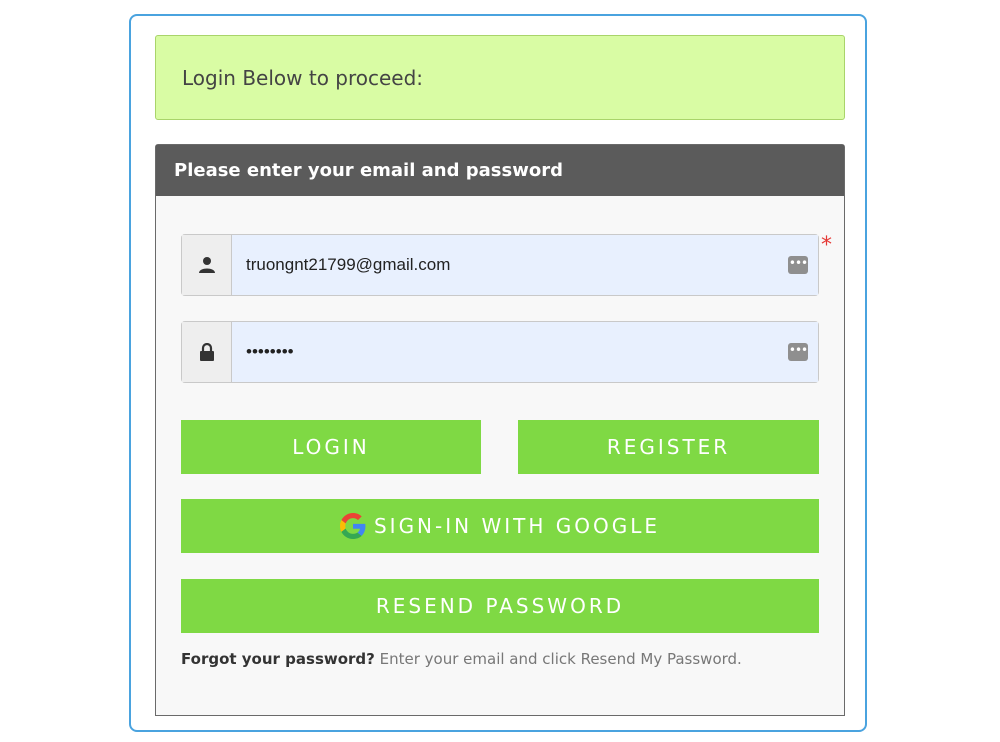  What do you see at coordinates (278, 659) in the screenshot?
I see `forgot-password-bold: Forgot your password?` at bounding box center [278, 659].